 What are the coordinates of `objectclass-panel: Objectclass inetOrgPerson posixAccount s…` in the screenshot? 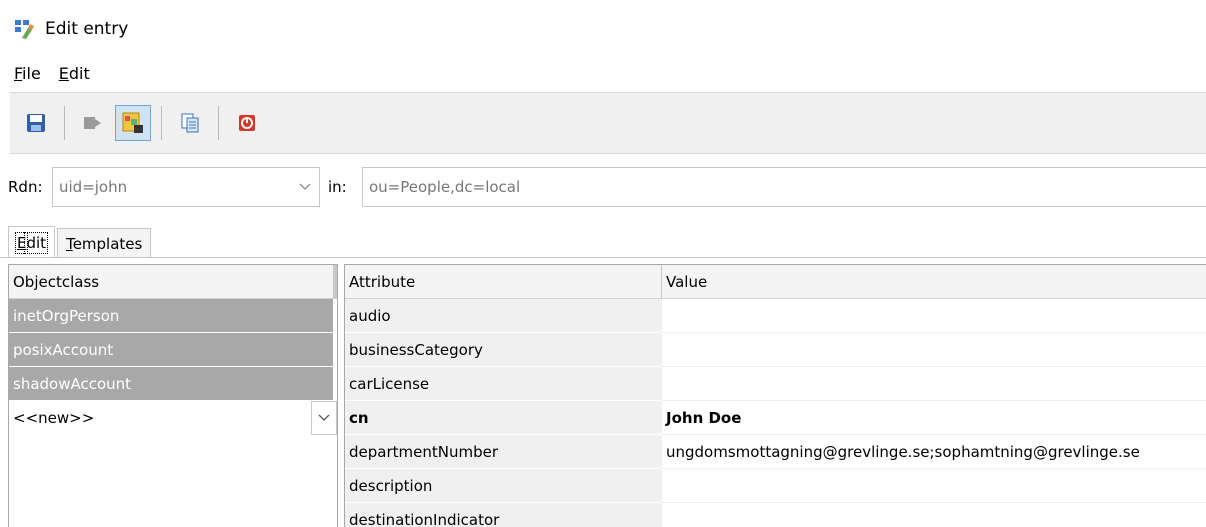 It's located at (173, 395).